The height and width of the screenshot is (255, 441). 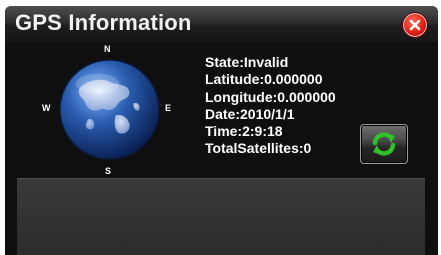 I want to click on close-button, so click(x=415, y=25).